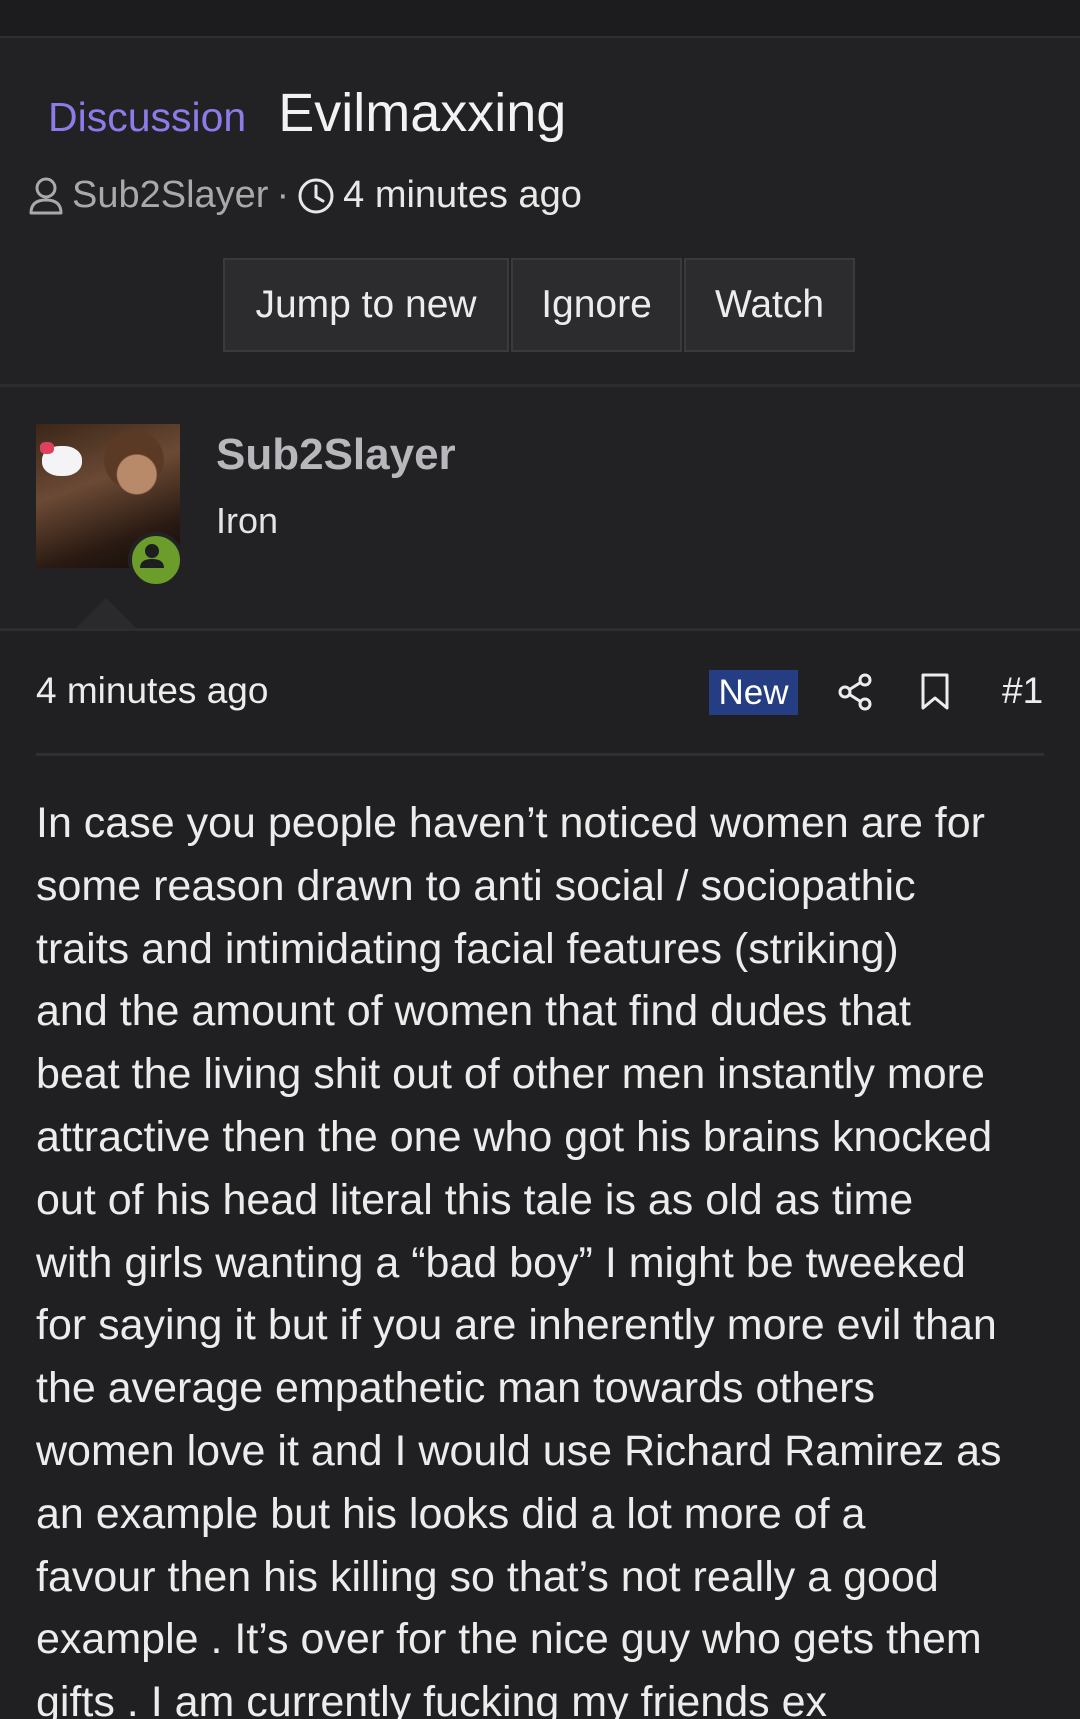 The height and width of the screenshot is (1719, 1080). What do you see at coordinates (170, 195) in the screenshot?
I see `thread-author-link: Sub2Slayer` at bounding box center [170, 195].